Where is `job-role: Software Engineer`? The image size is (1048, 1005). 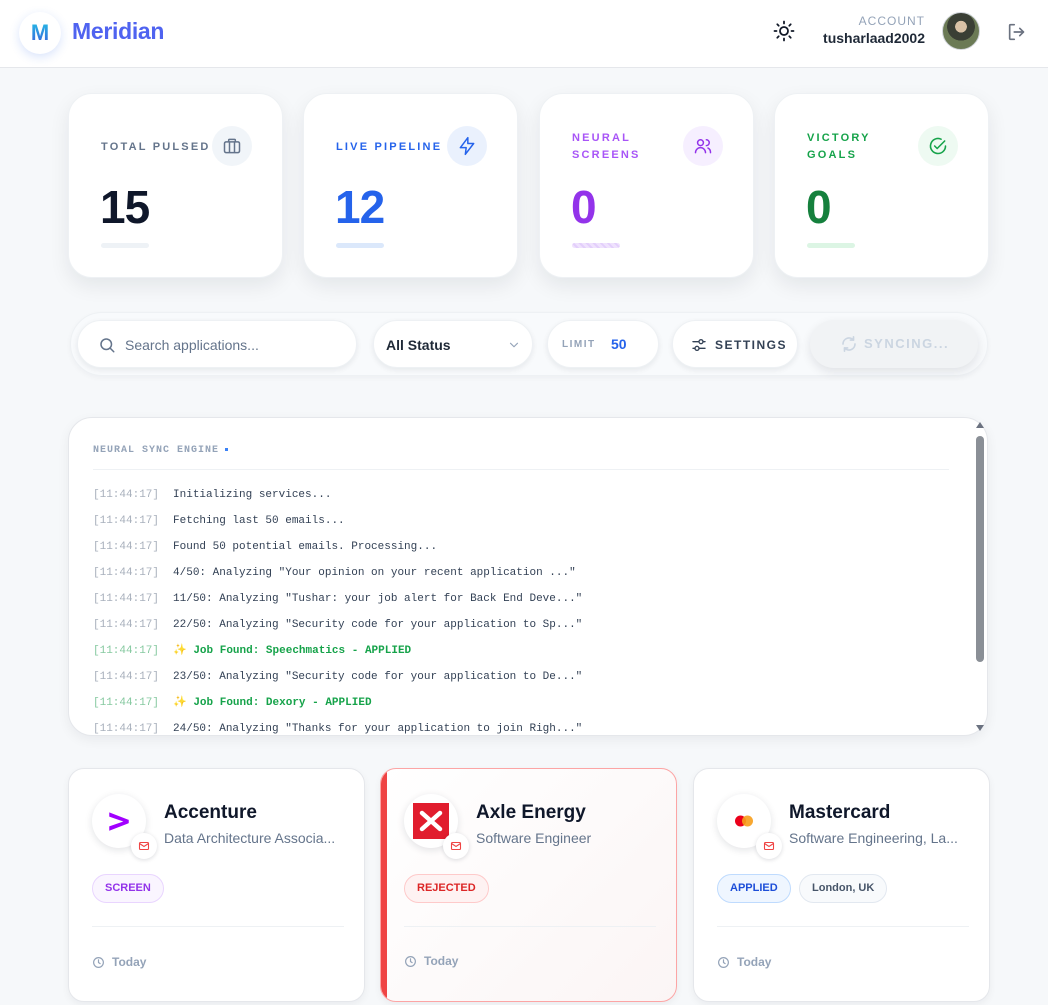
job-role: Software Engineer is located at coordinates (534, 838).